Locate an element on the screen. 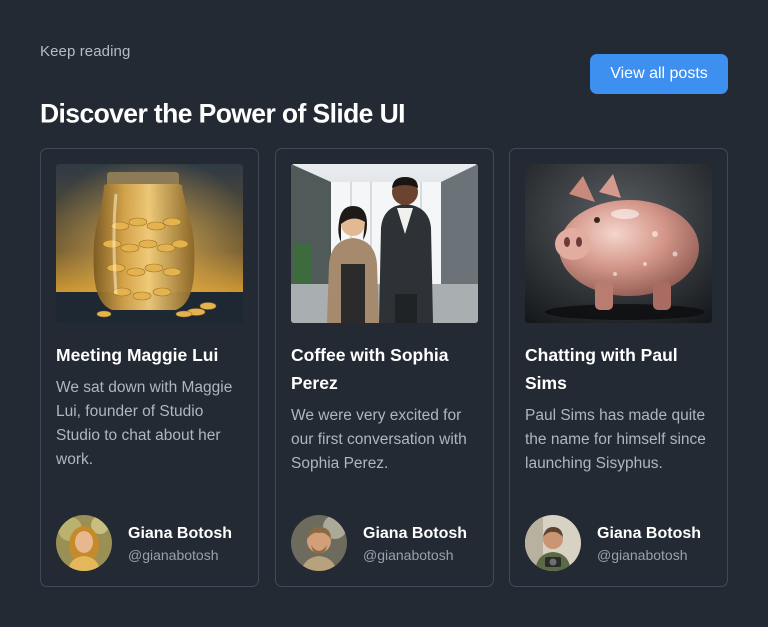 The image size is (768, 627). post-image-office-people is located at coordinates (384, 243).